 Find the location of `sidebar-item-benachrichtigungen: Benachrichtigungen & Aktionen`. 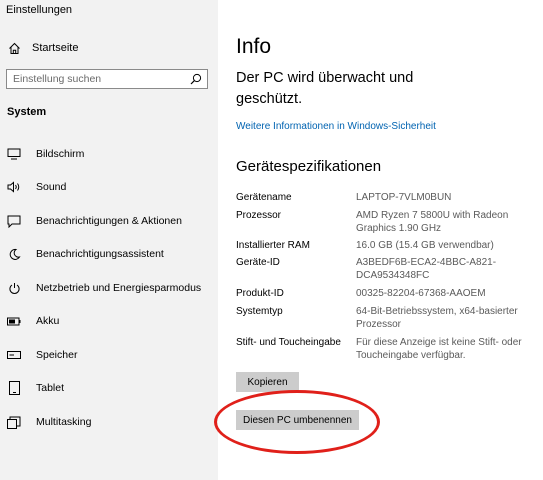

sidebar-item-benachrichtigungen: Benachrichtigungen & Aktionen is located at coordinates (94, 221).